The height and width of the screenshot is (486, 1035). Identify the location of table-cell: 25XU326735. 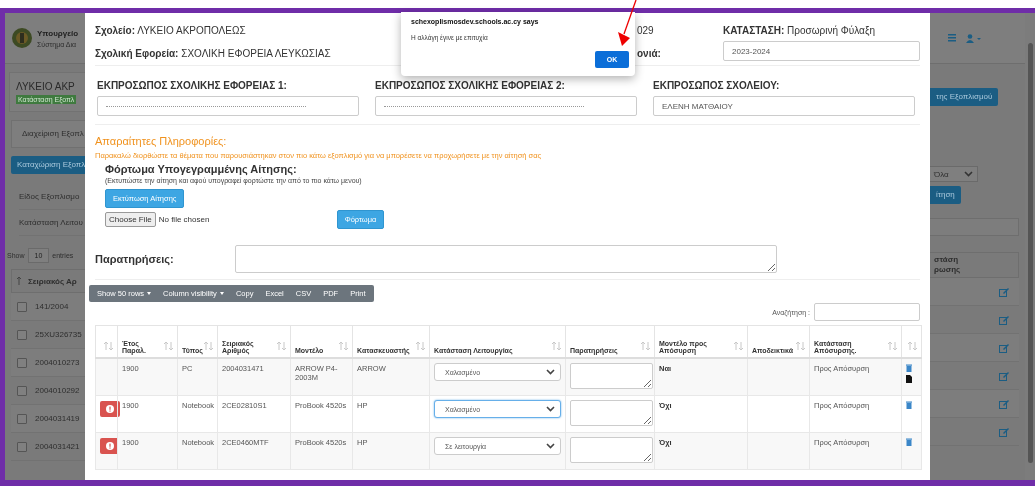
(58, 334).